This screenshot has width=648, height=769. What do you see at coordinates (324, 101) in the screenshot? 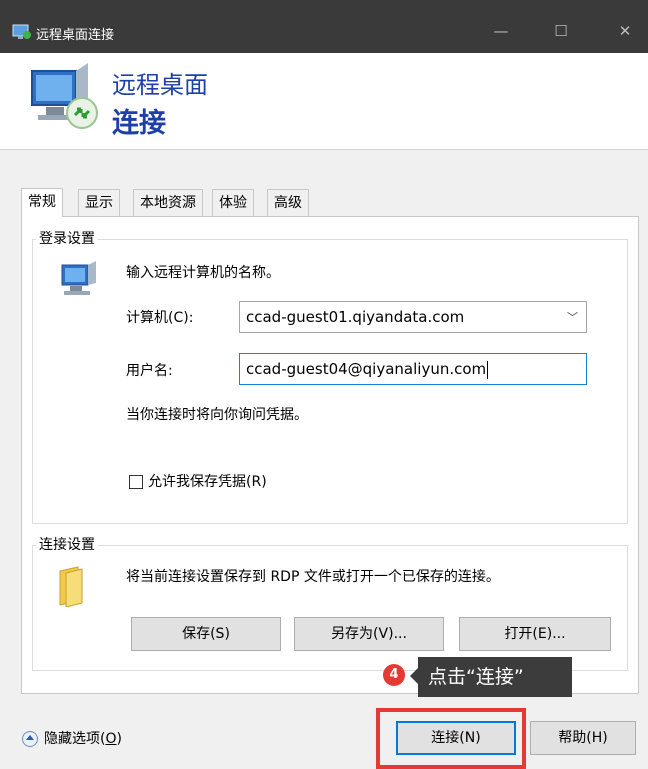
I see `header-banner: 远程桌面 连接` at bounding box center [324, 101].